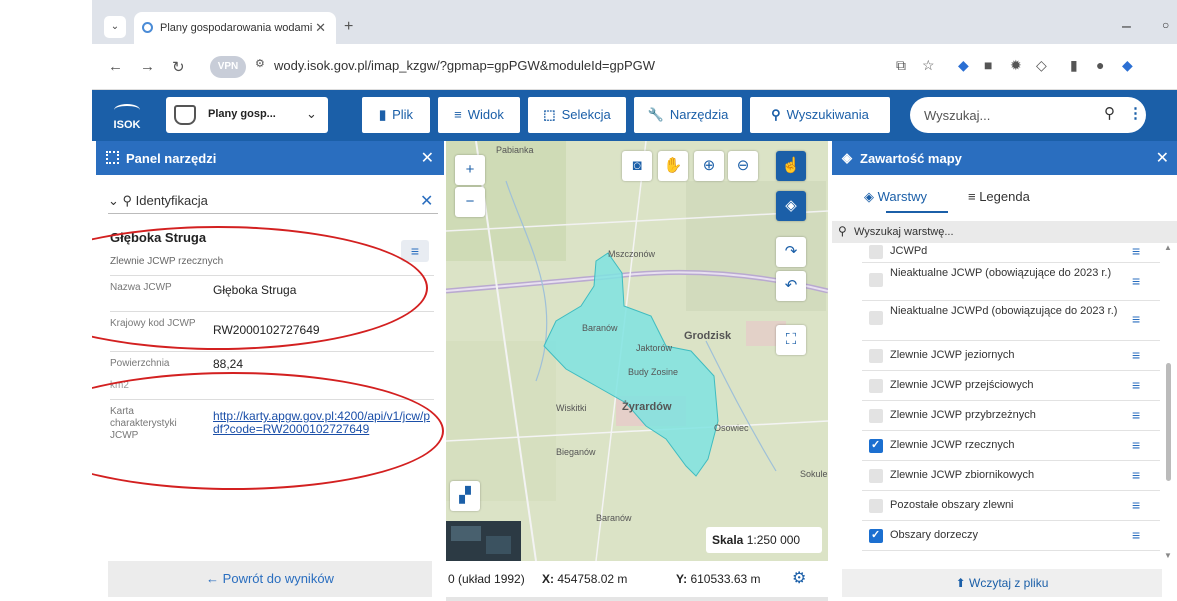  What do you see at coordinates (228, 67) in the screenshot?
I see `vpn-badge: VPN` at bounding box center [228, 67].